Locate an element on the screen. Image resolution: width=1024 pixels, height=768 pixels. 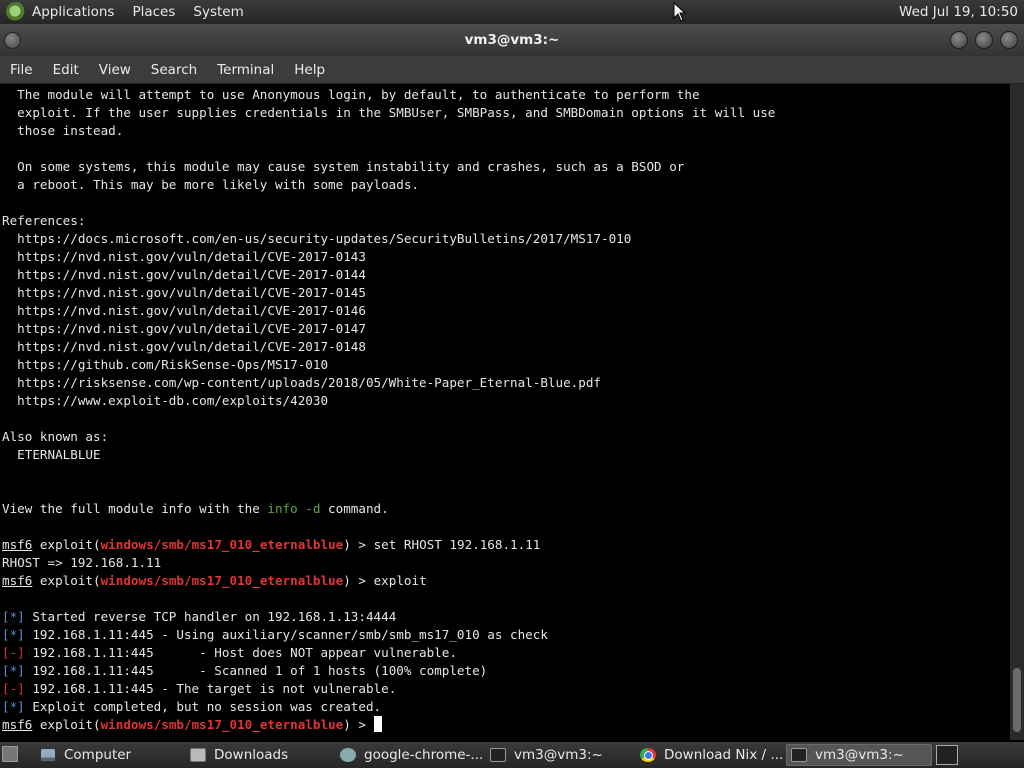
taskbar-item-computer: Computer is located at coordinates (111, 755).